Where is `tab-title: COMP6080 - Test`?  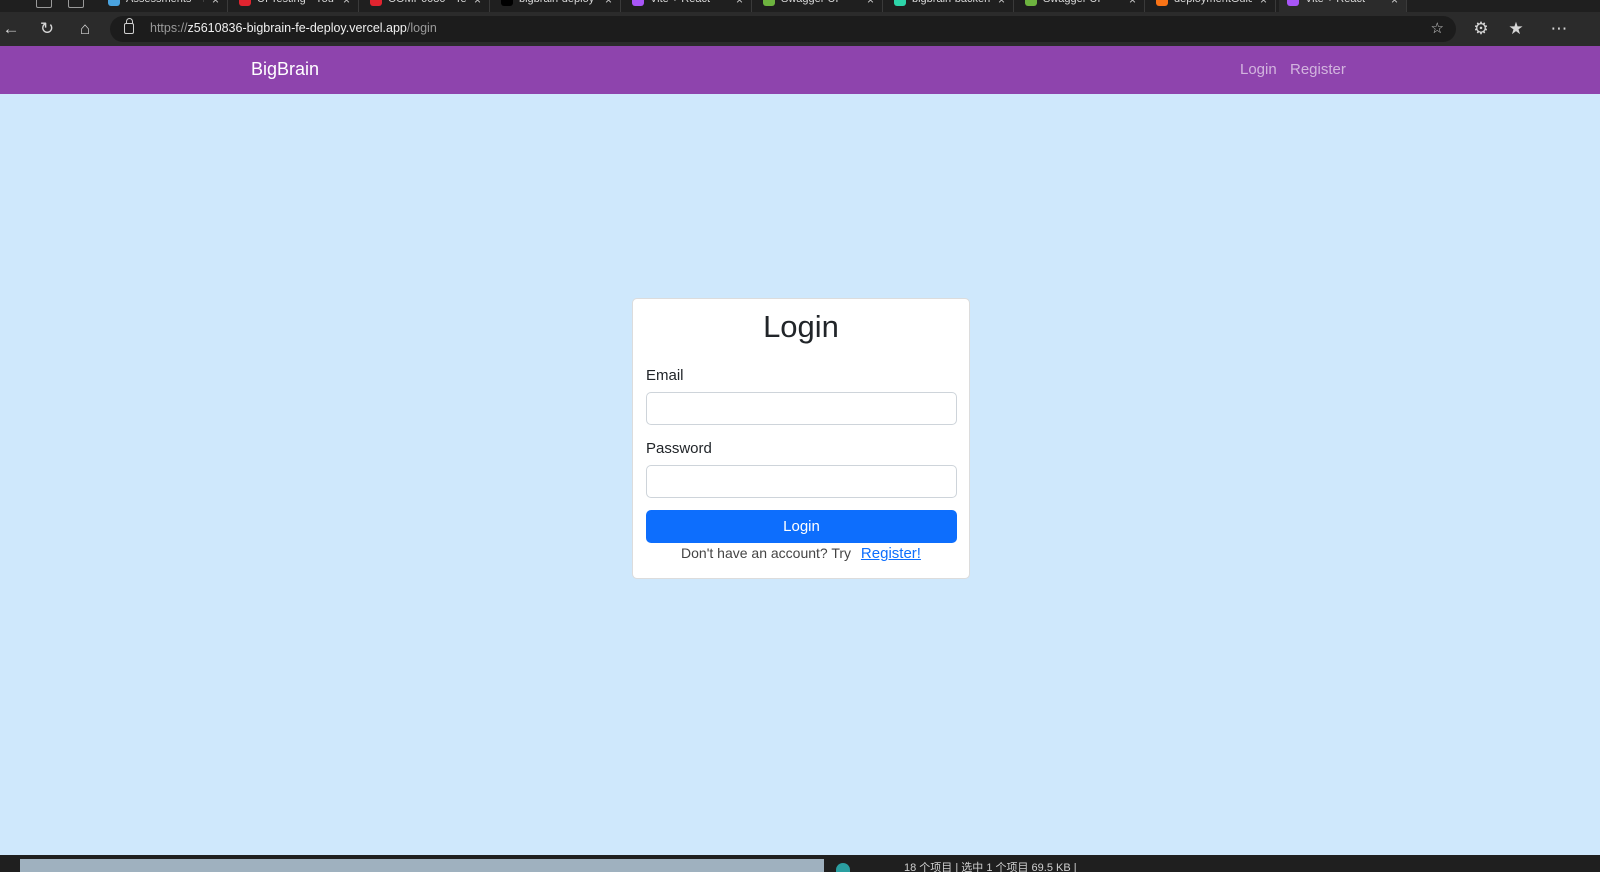 tab-title: COMP6080 - Test is located at coordinates (427, 2).